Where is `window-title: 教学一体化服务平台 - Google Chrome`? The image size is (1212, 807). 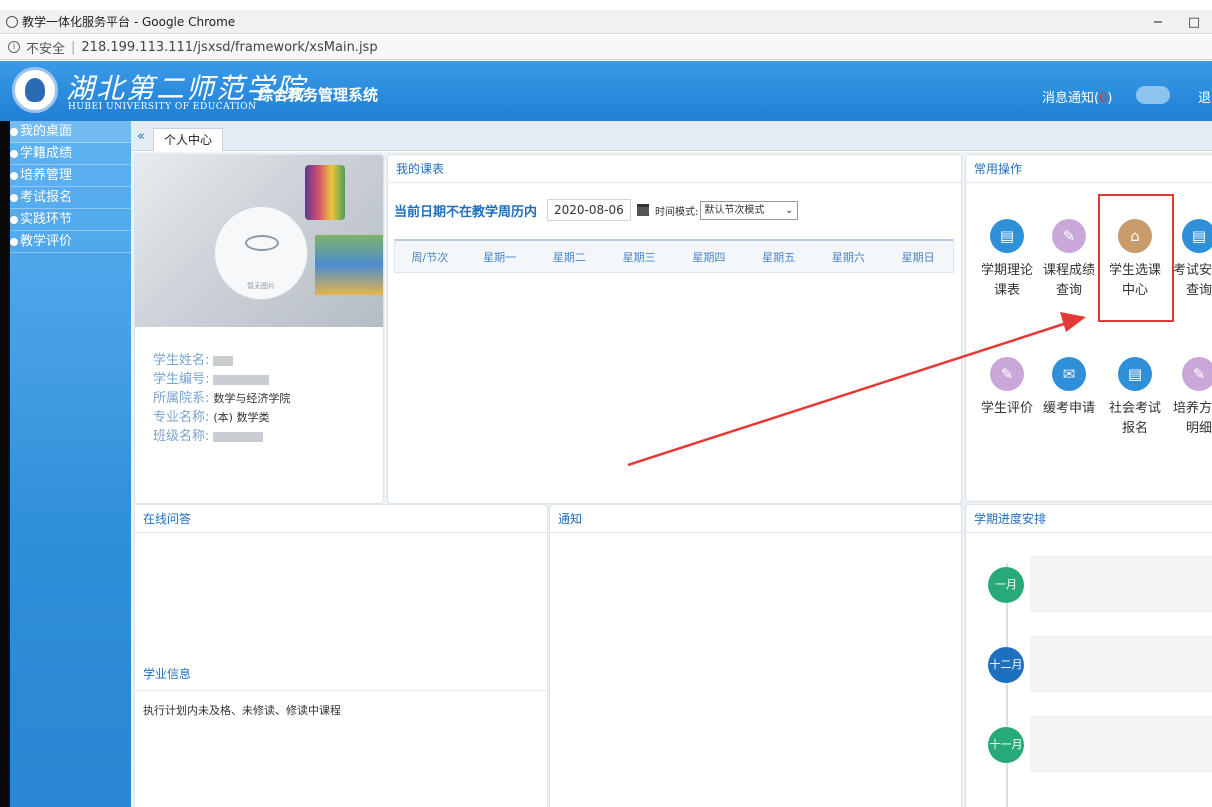
window-title: 教学一体化服务平台 - Google Chrome is located at coordinates (129, 22).